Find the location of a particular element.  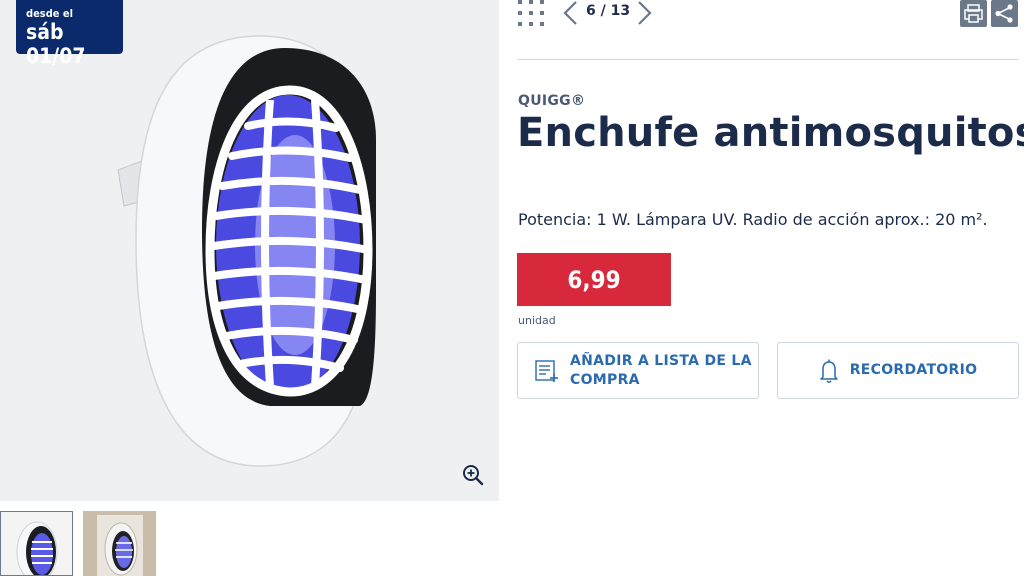

share-icon is located at coordinates (1004, 13).